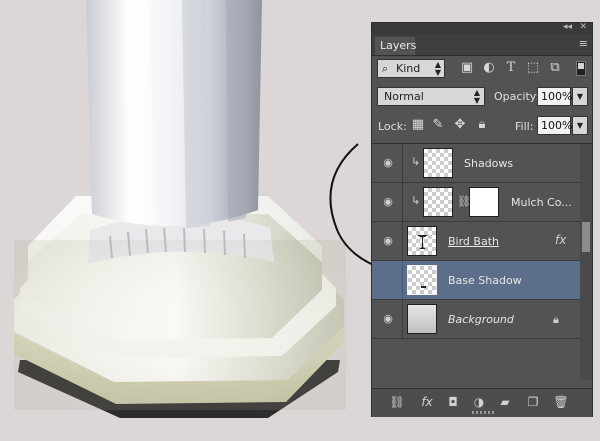 The height and width of the screenshot is (441, 600). Describe the element at coordinates (580, 96) in the screenshot. I see `opacity-dropdown-button: ▼` at that location.